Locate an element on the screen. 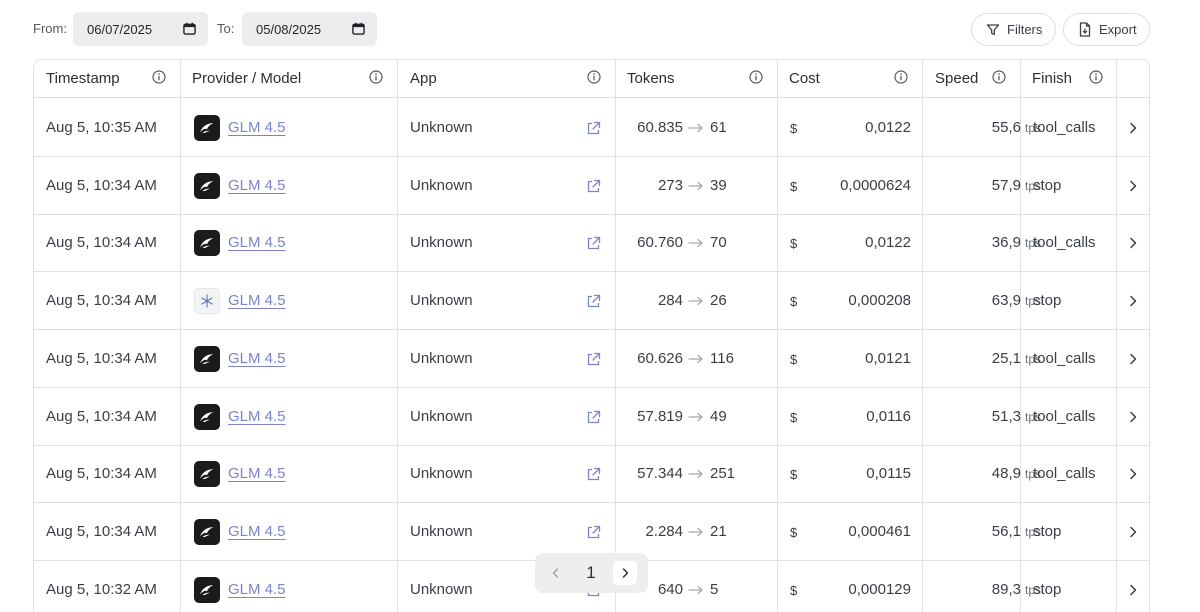 Image resolution: width=1200 pixels, height=612 pixels. column-header-timestamp: Timestamp is located at coordinates (83, 78).